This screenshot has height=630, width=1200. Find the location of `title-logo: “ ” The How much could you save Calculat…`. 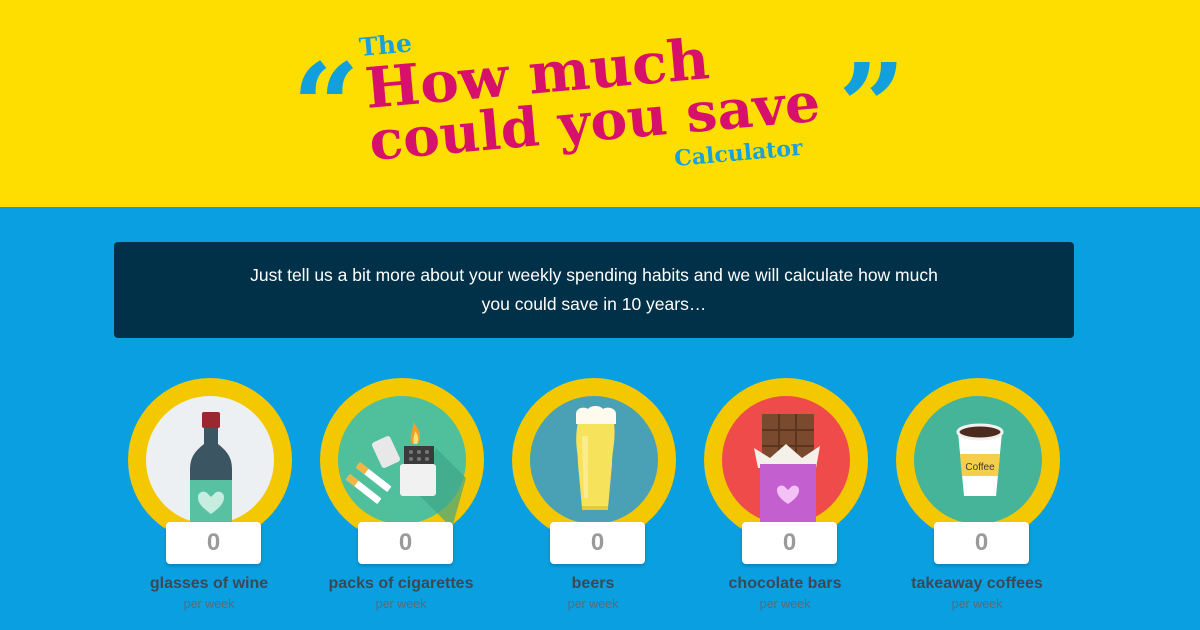

title-logo: “ ” The How much could you save Calculat… is located at coordinates (599, 101).